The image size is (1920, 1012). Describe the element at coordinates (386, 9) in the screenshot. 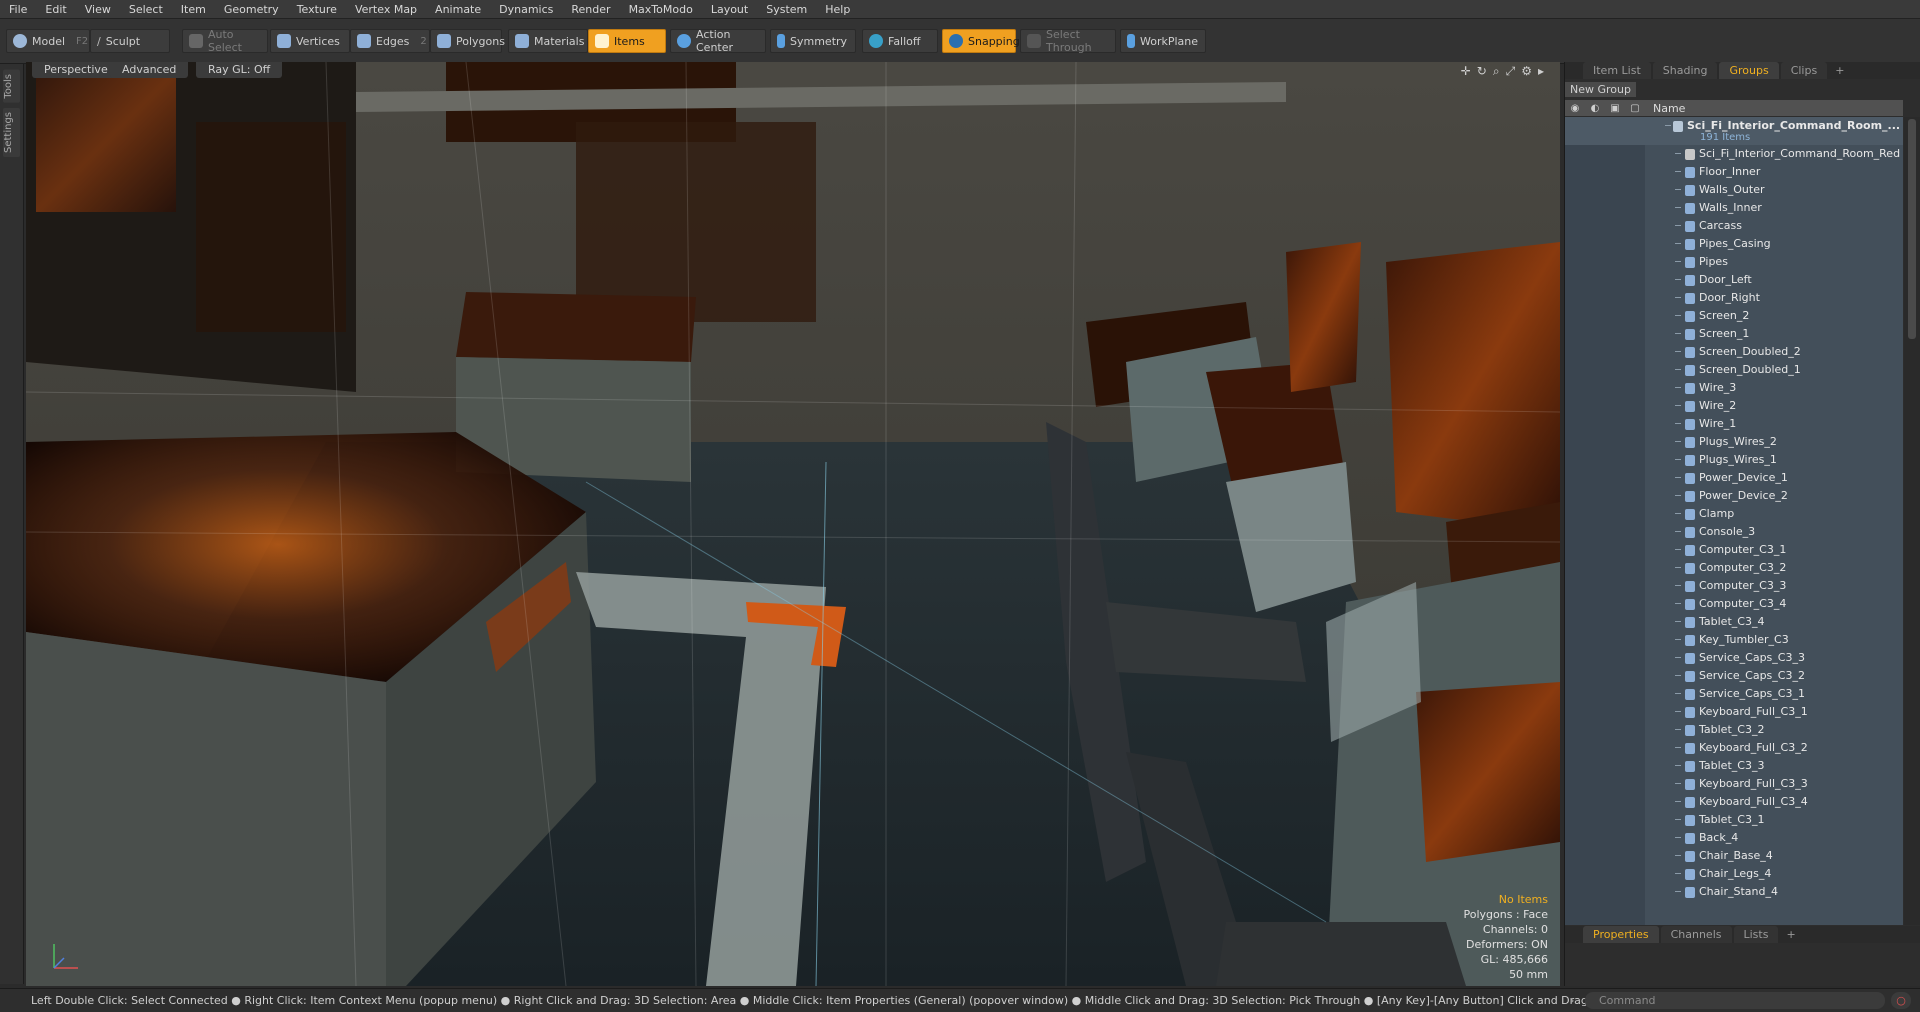

I see `menu-vertex-map: Vertex Map` at that location.